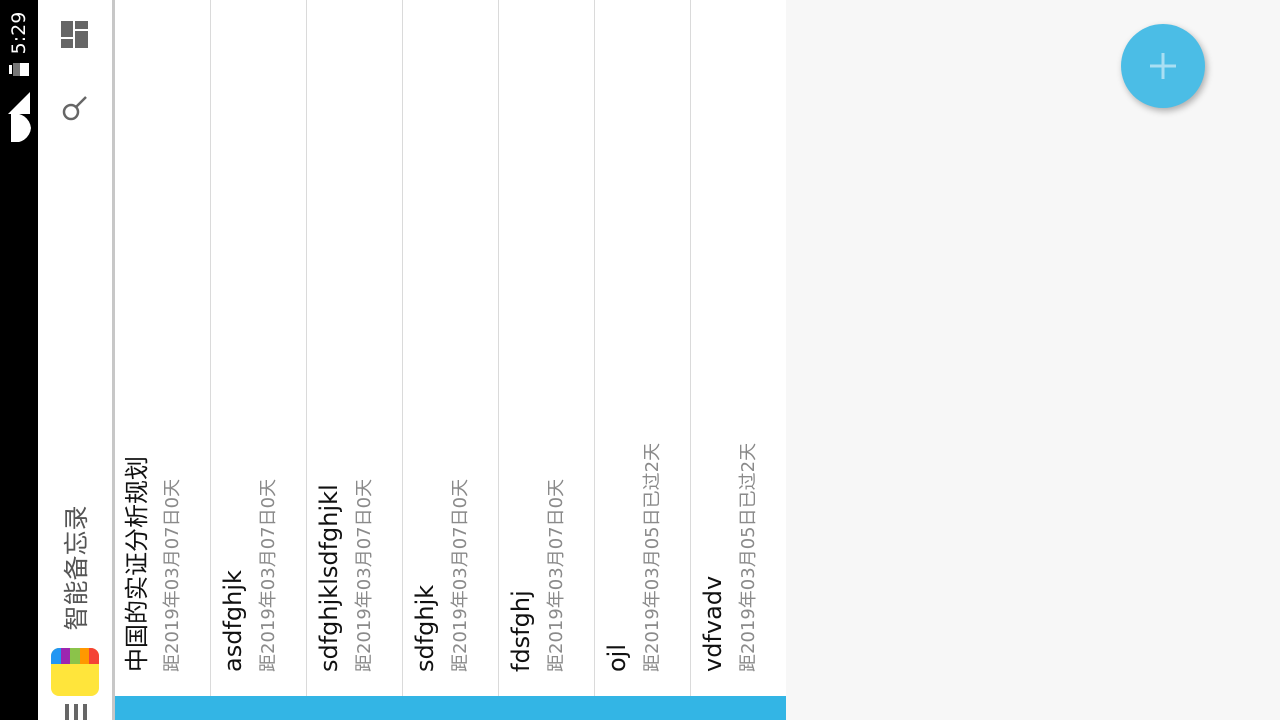 This screenshot has height=720, width=1280. Describe the element at coordinates (329, 578) in the screenshot. I see `memo-title: sdfghjklsdfghjkl` at that location.